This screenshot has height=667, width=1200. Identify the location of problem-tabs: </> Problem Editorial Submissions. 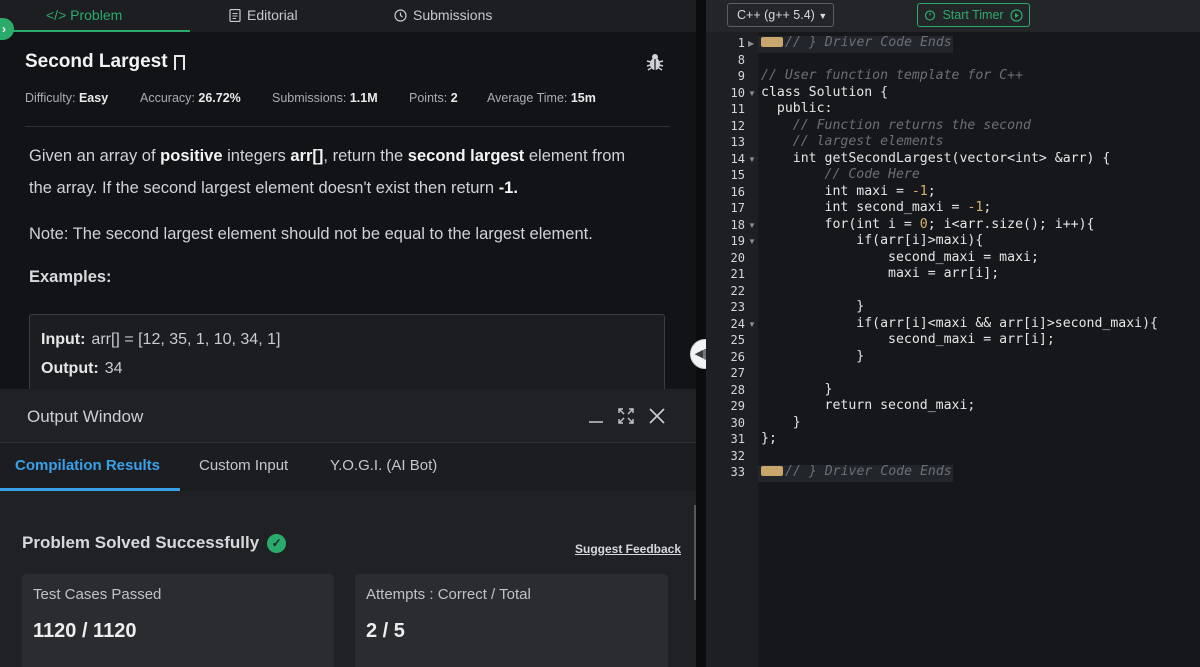
(348, 16).